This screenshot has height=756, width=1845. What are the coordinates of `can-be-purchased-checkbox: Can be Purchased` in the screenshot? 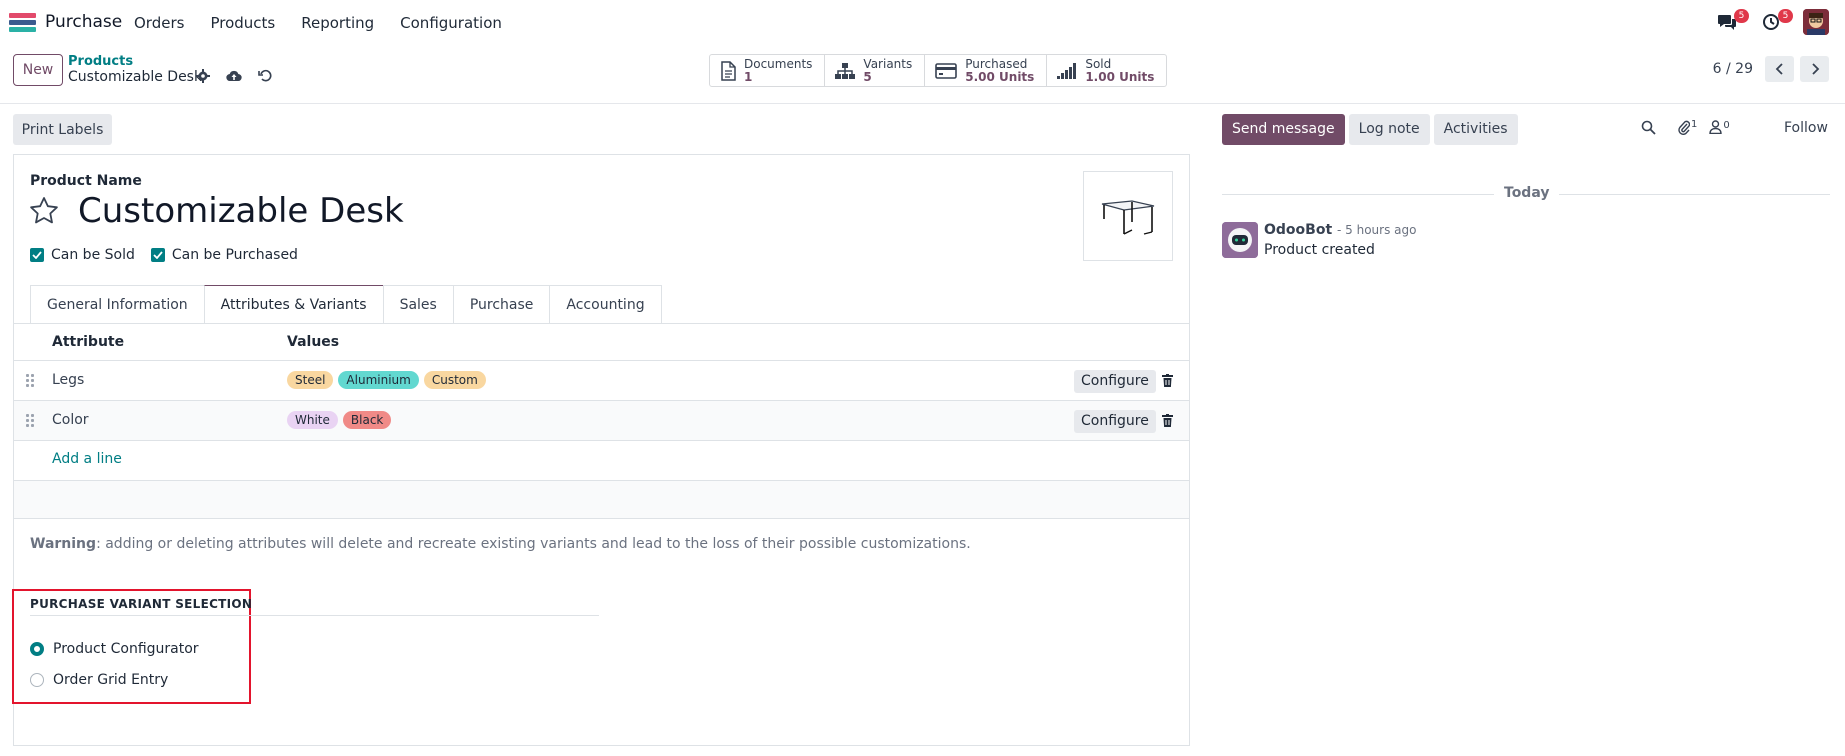 It's located at (224, 255).